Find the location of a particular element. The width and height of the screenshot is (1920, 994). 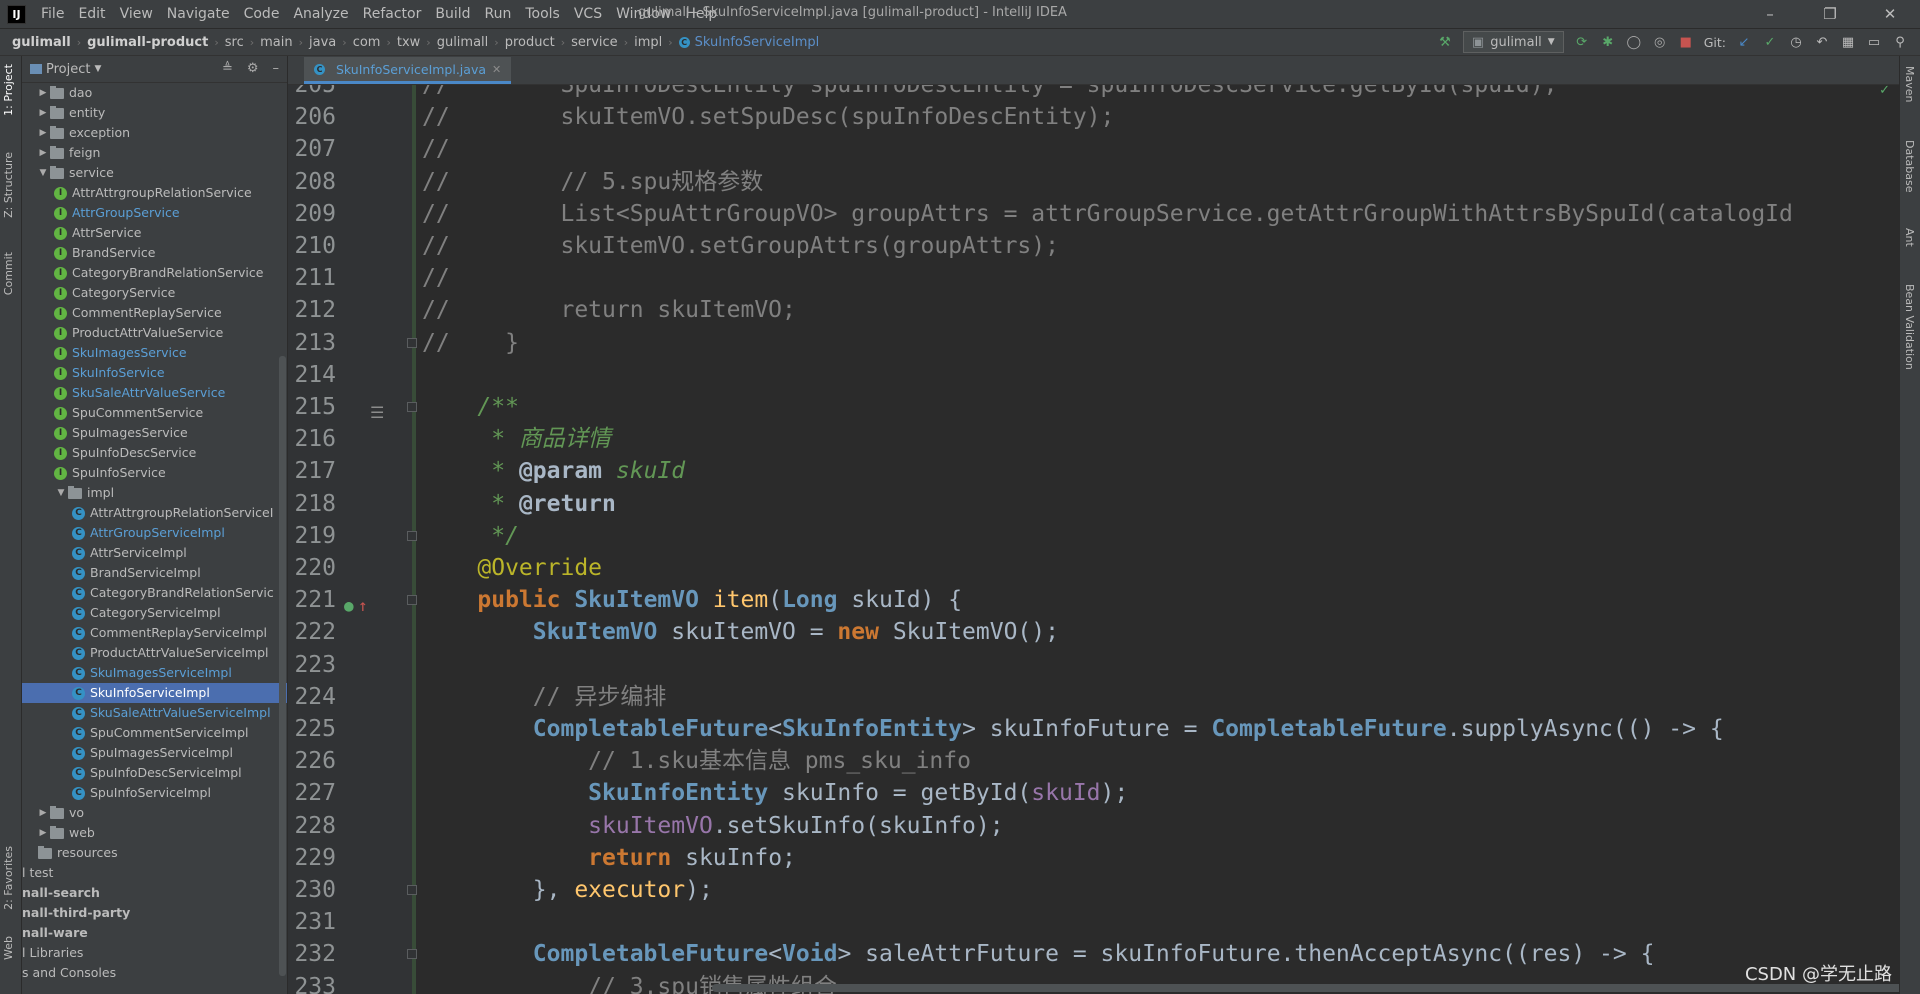

breadcrumb-item: txw is located at coordinates (408, 42).